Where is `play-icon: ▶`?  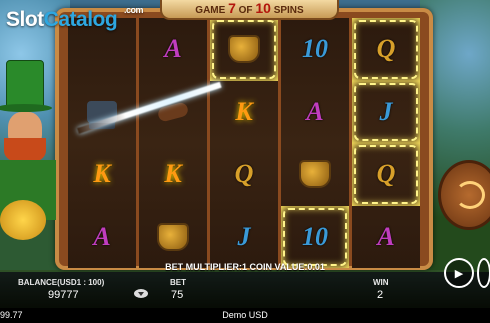 play-icon: ▶ is located at coordinates (459, 273).